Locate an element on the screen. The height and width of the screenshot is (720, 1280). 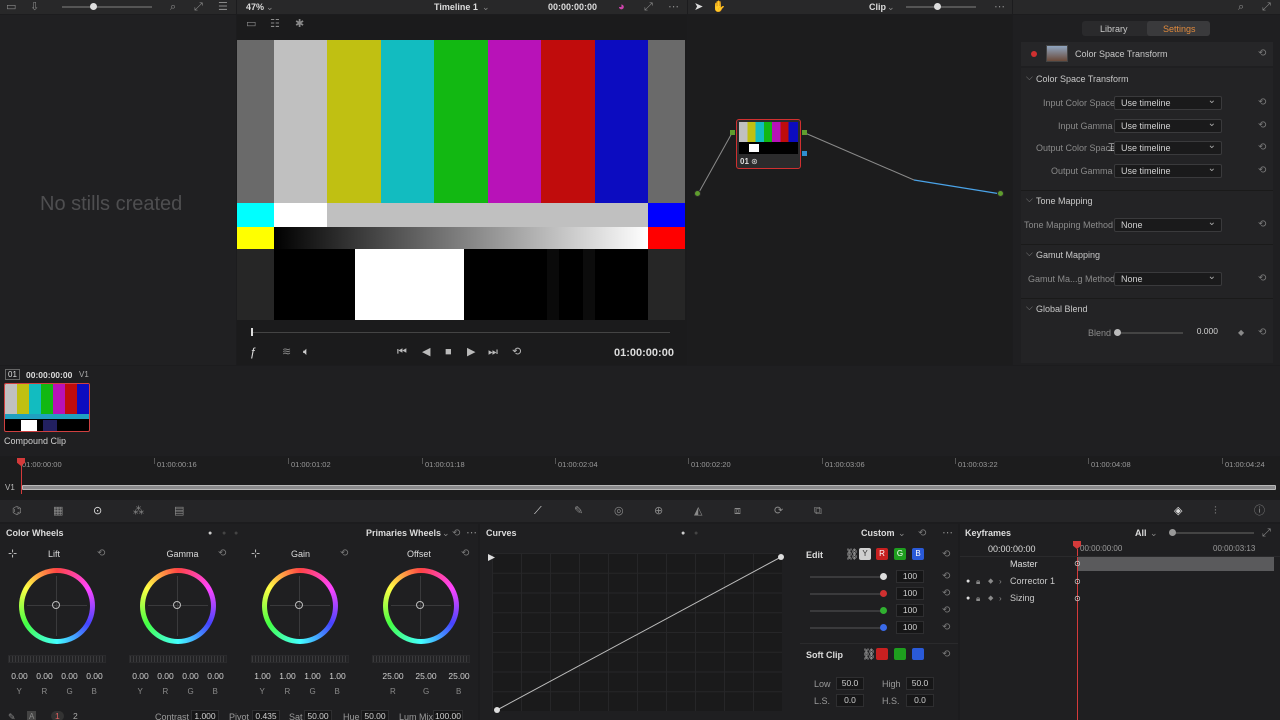
auto-color-icon: A is located at coordinates (32, 715).